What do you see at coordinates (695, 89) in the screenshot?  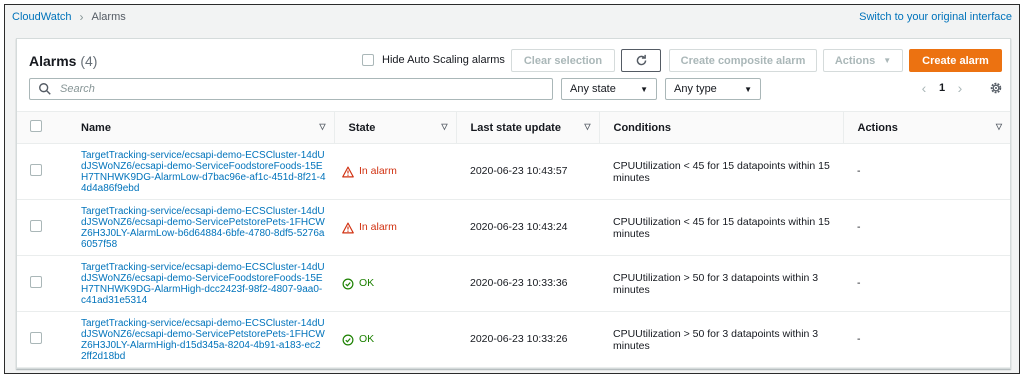 I see `type-filter-value: Any type` at bounding box center [695, 89].